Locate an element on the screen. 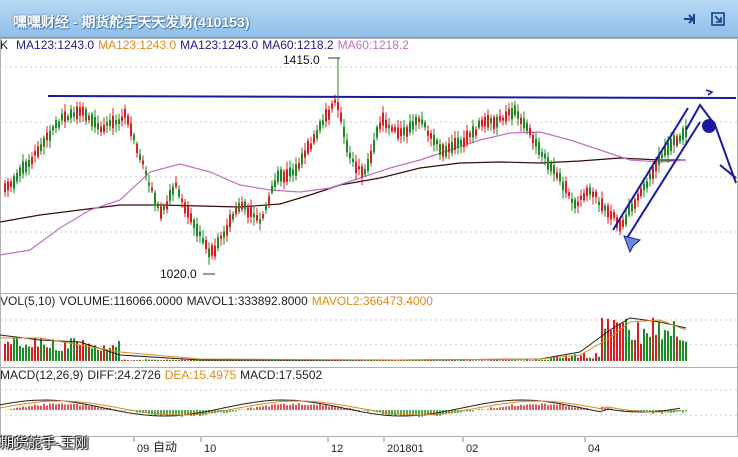  pin-icon is located at coordinates (689, 19).